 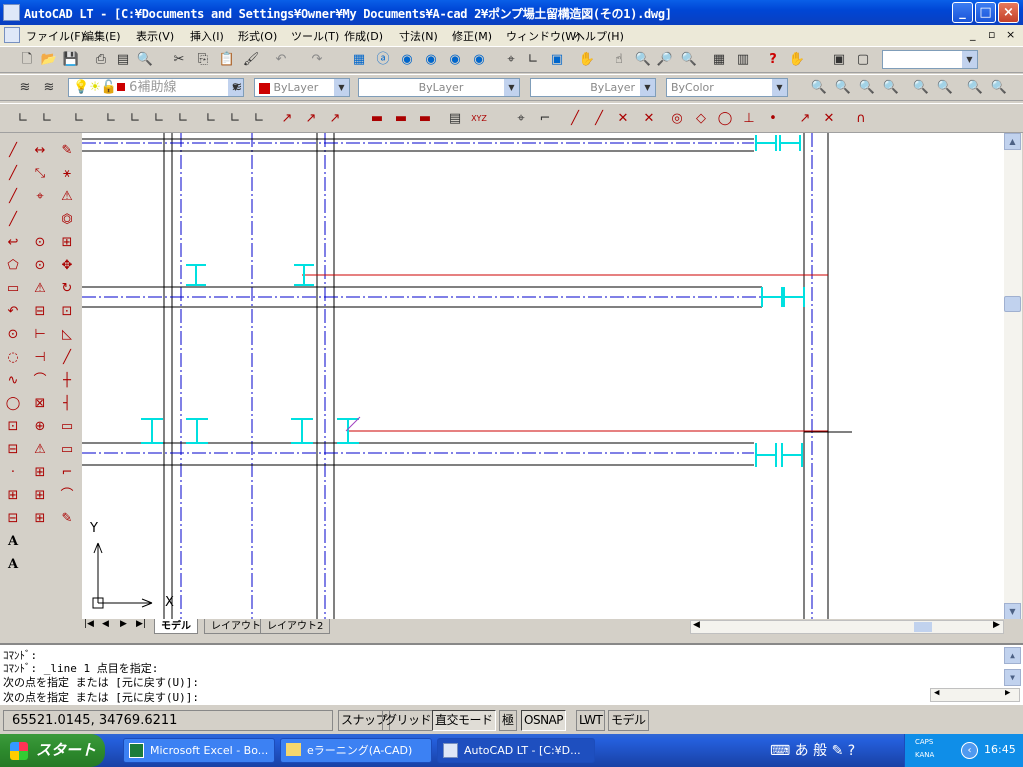 What do you see at coordinates (49, 88) in the screenshot?
I see `layer-previous-icon: ≋` at bounding box center [49, 88].